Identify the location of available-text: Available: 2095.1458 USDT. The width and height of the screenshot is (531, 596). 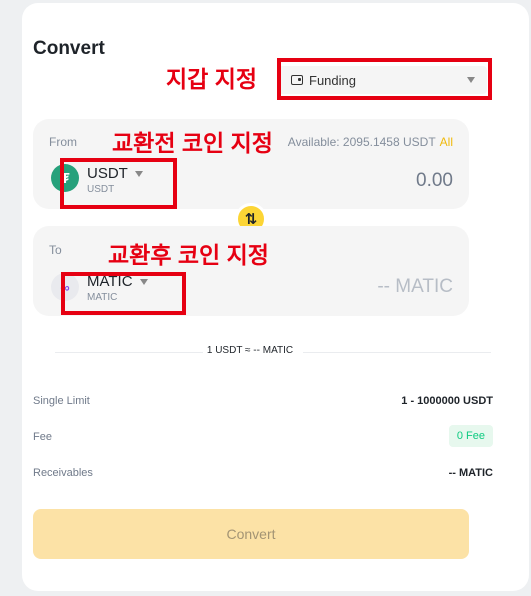
(361, 142).